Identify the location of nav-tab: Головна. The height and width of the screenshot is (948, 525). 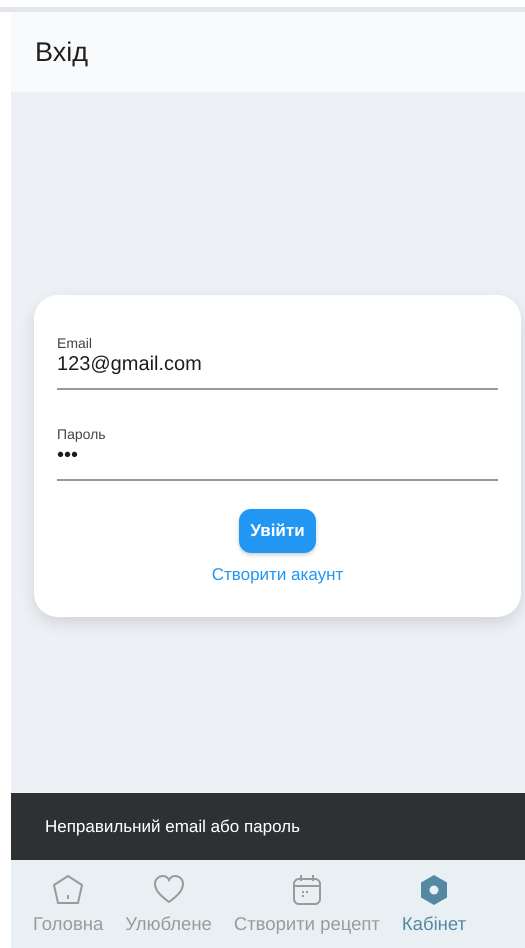
(68, 904).